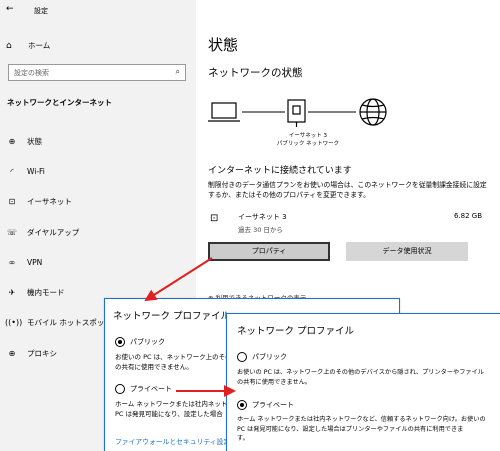  I want to click on sidebar-item-label: 状態, so click(34, 141).